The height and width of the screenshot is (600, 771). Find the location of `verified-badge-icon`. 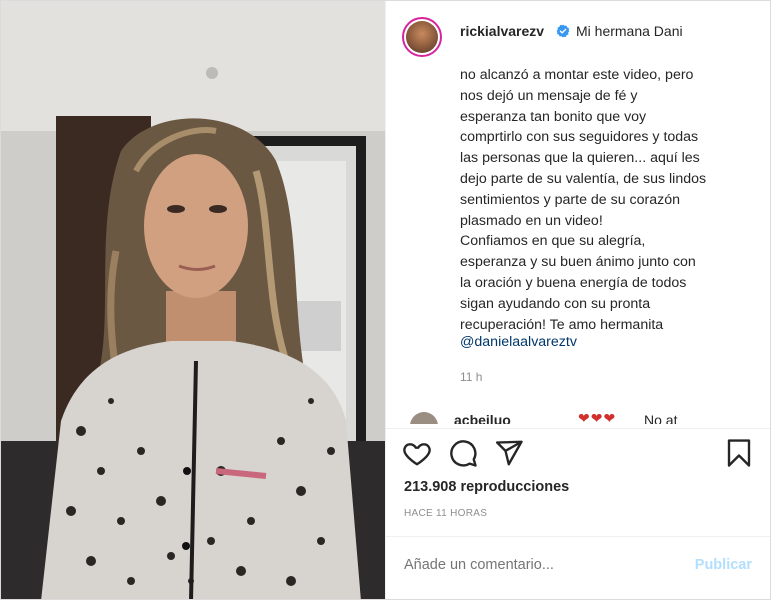

verified-badge-icon is located at coordinates (563, 31).